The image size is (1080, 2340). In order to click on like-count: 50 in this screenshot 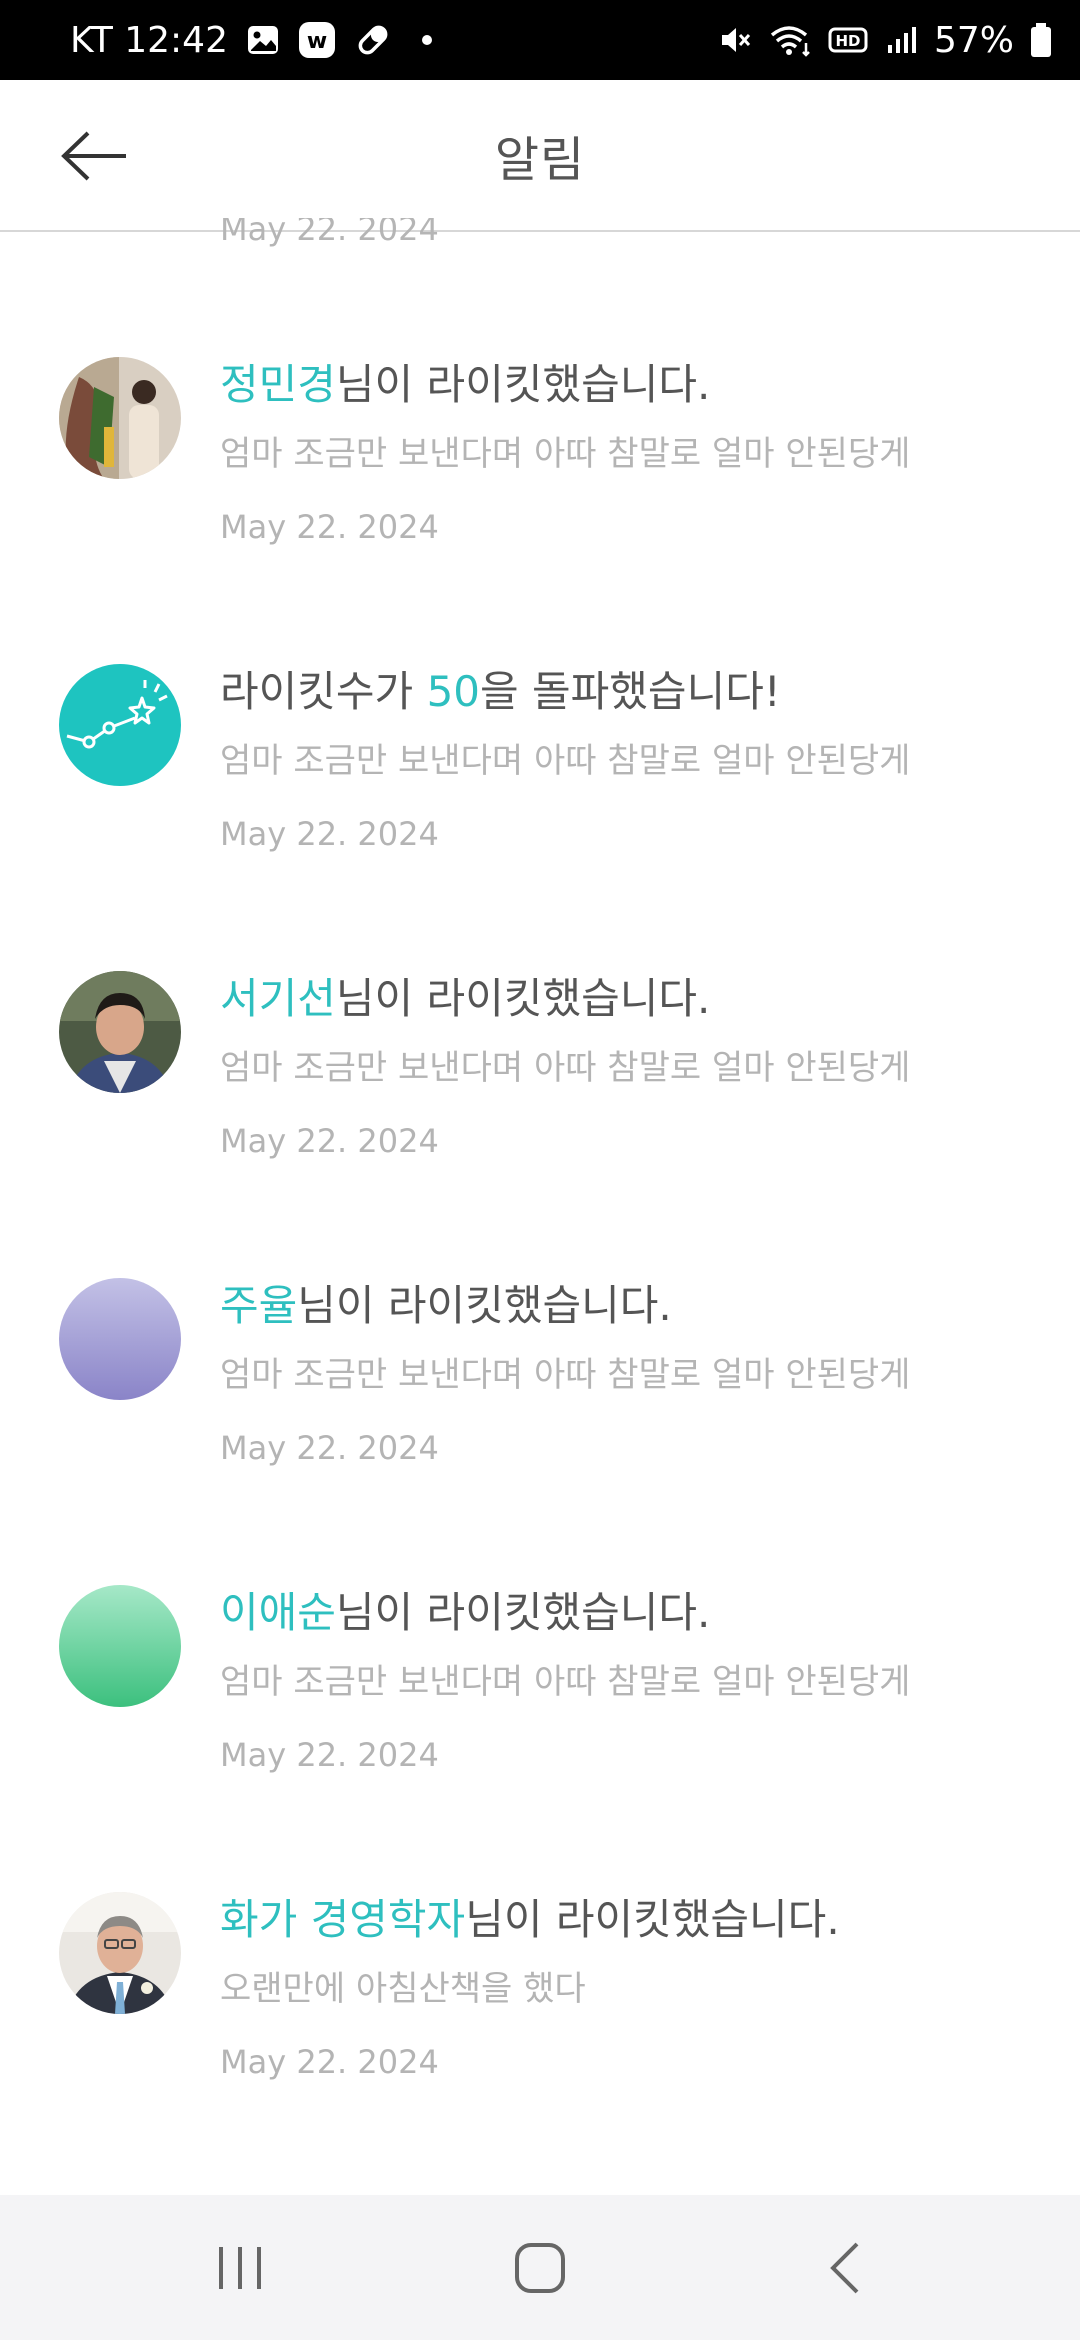, I will do `click(453, 691)`.